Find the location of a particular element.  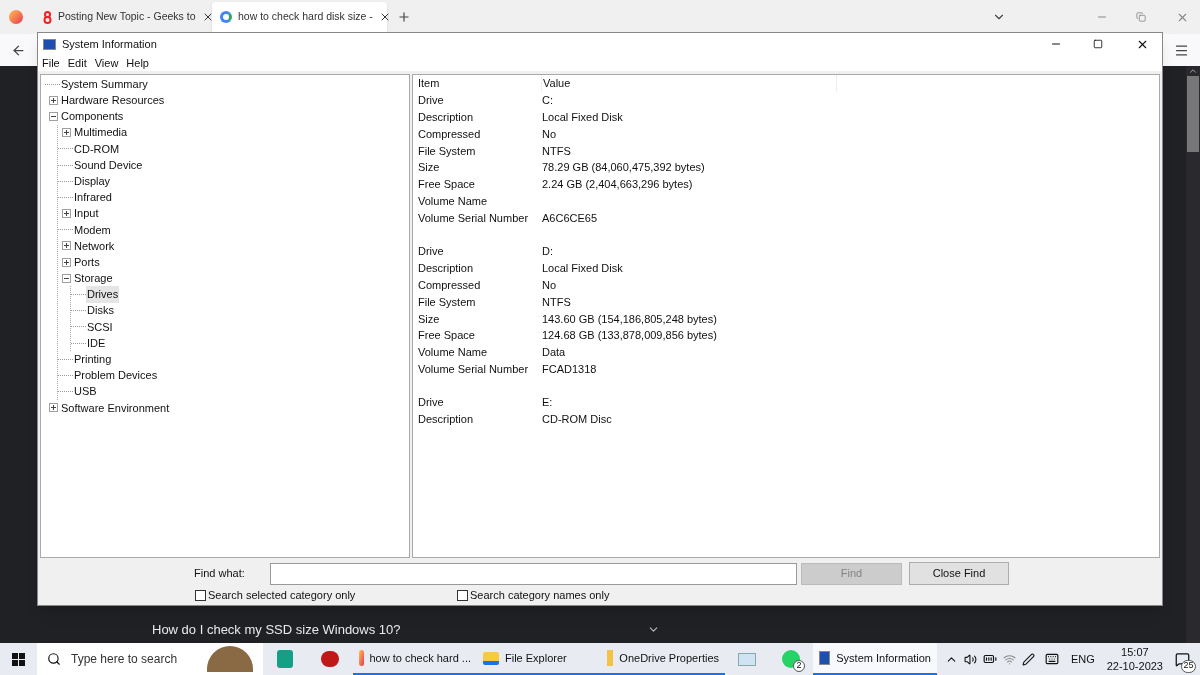

item-cell-text: Description is located at coordinates (446, 117).